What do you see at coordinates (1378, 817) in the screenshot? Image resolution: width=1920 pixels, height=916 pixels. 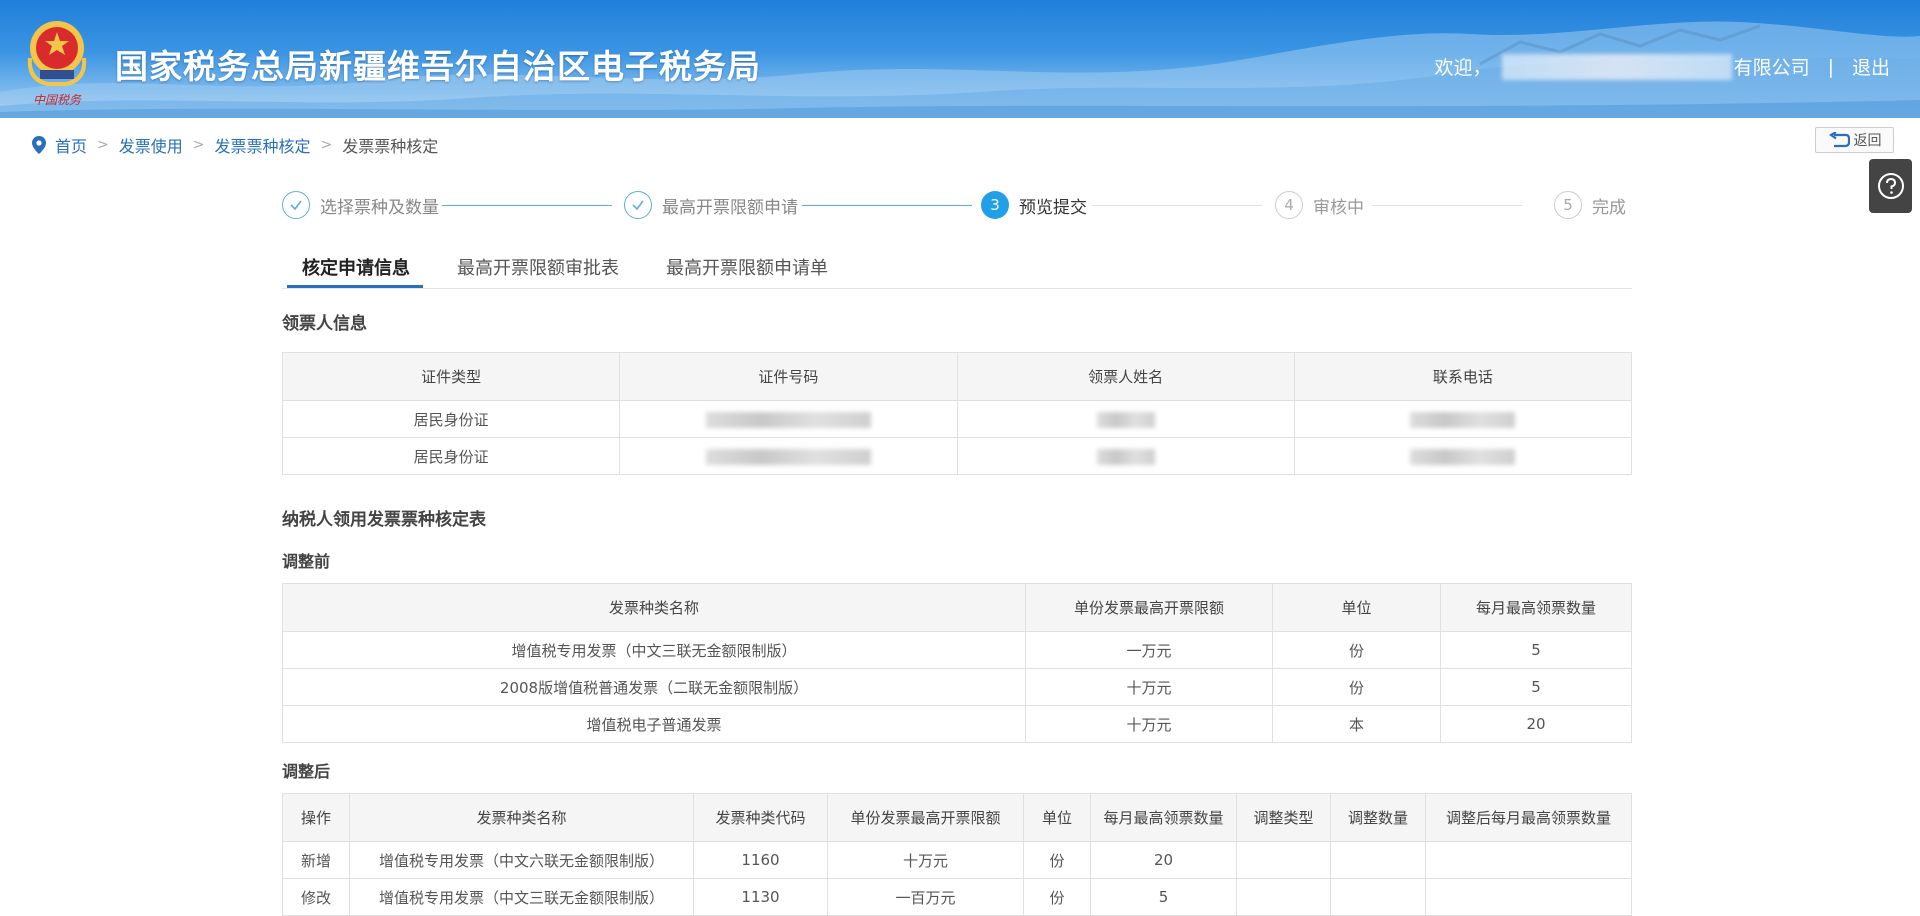 I see `column-header: 调整数量` at bounding box center [1378, 817].